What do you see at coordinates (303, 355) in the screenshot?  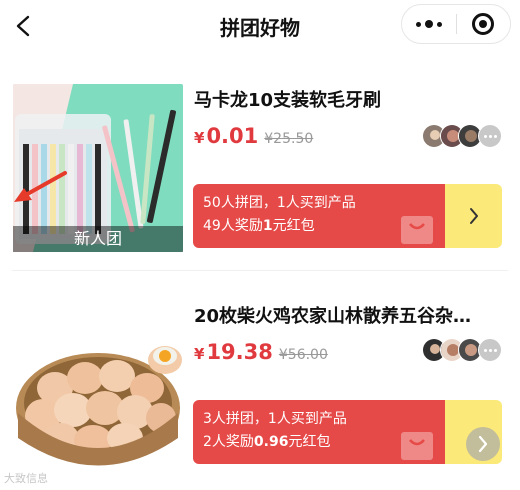 I see `original-price: ¥56.00` at bounding box center [303, 355].